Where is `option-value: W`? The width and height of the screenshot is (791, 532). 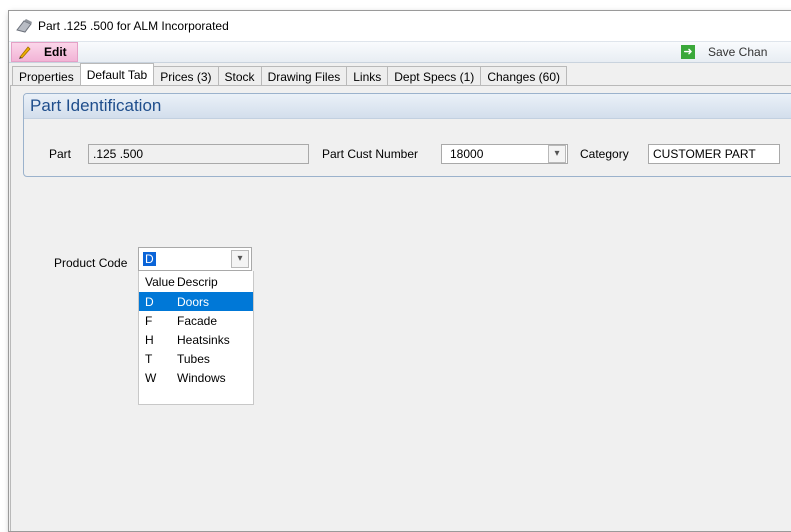 option-value: W is located at coordinates (151, 377).